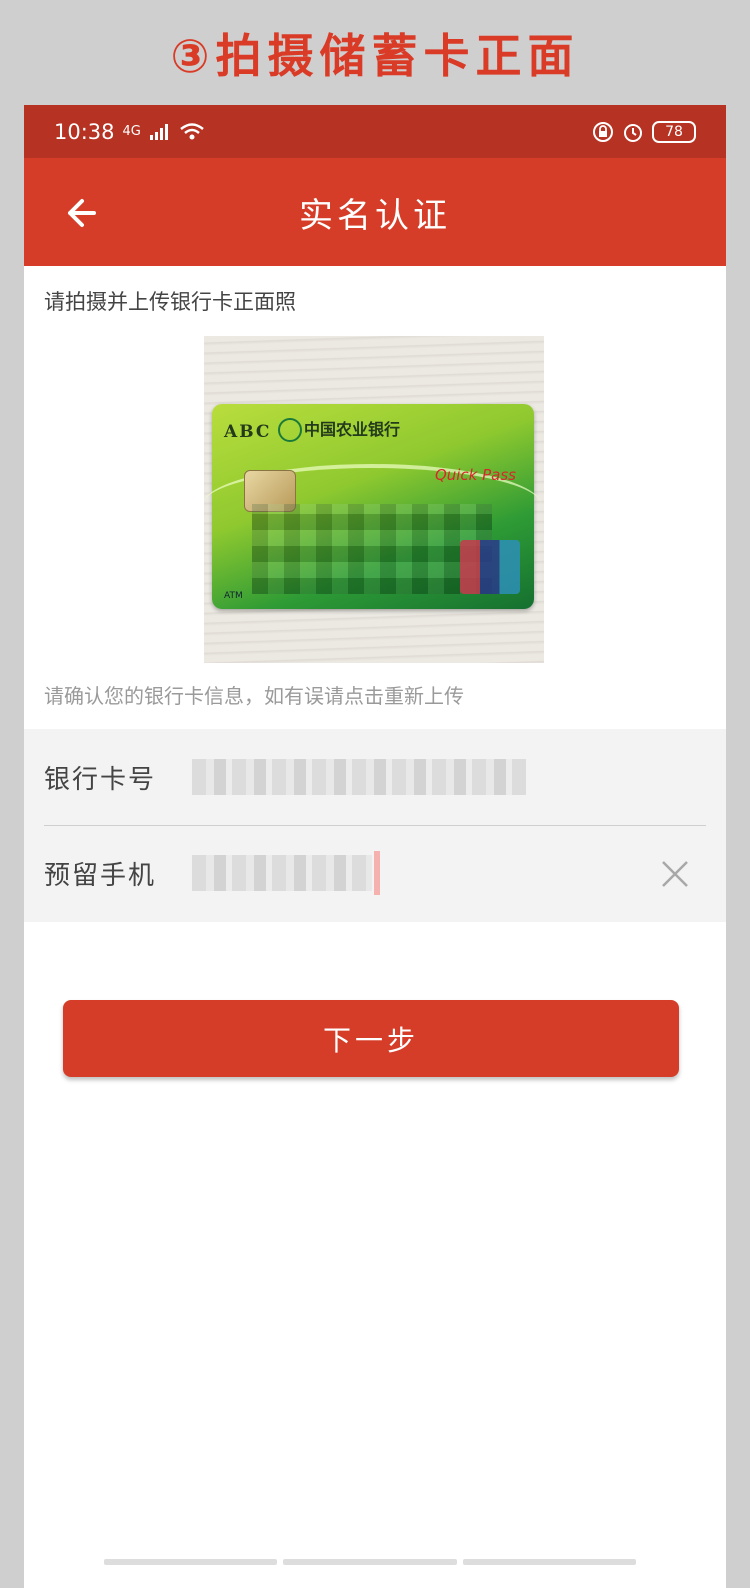  What do you see at coordinates (290, 430) in the screenshot?
I see `bank-logo-icon` at bounding box center [290, 430].